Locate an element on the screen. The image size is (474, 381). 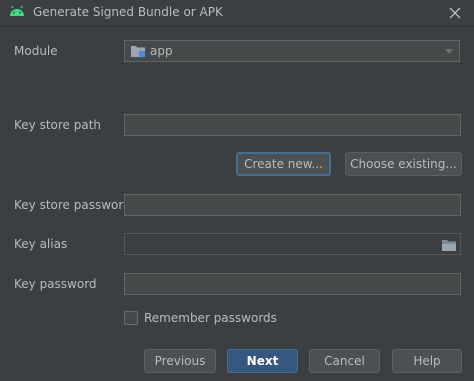
chevron-down-icon is located at coordinates (449, 51).